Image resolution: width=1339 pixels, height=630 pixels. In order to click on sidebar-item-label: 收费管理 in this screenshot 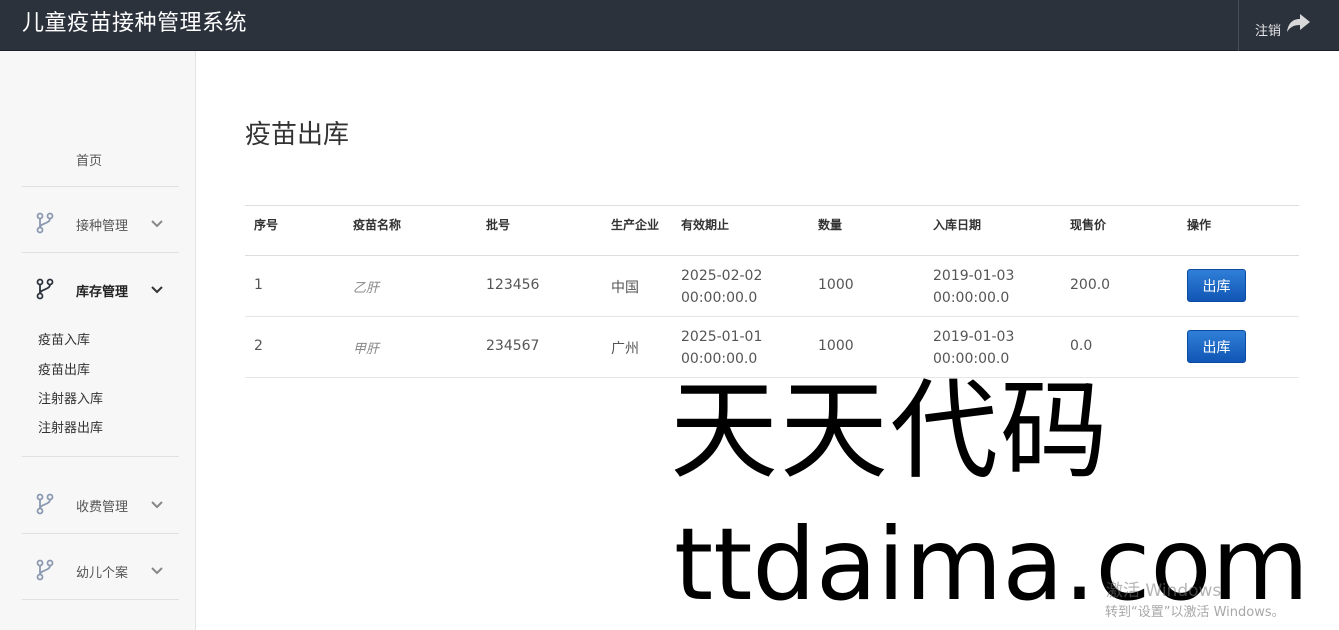, I will do `click(102, 507)`.